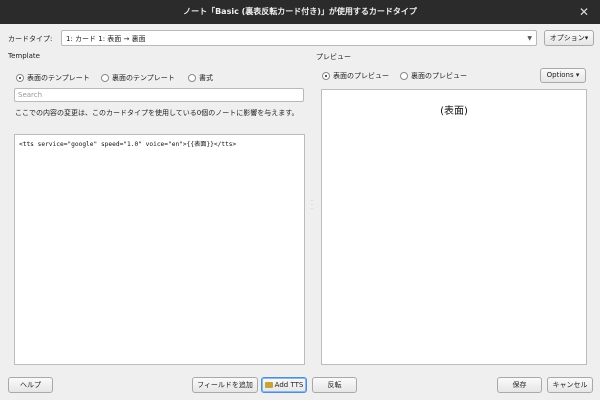 This screenshot has width=600, height=400. What do you see at coordinates (299, 38) in the screenshot?
I see `card-type-select: 1: カード 1: 表面 → 裏面 ▼` at bounding box center [299, 38].